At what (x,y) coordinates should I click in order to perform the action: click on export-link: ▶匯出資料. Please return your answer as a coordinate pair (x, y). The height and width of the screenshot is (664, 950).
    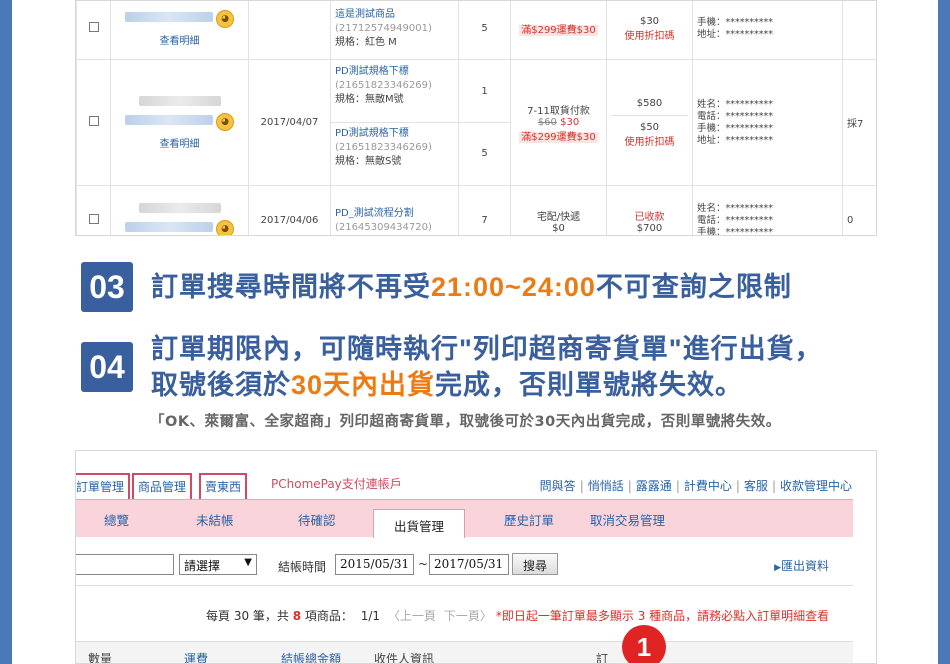
    Looking at the image, I should click on (801, 565).